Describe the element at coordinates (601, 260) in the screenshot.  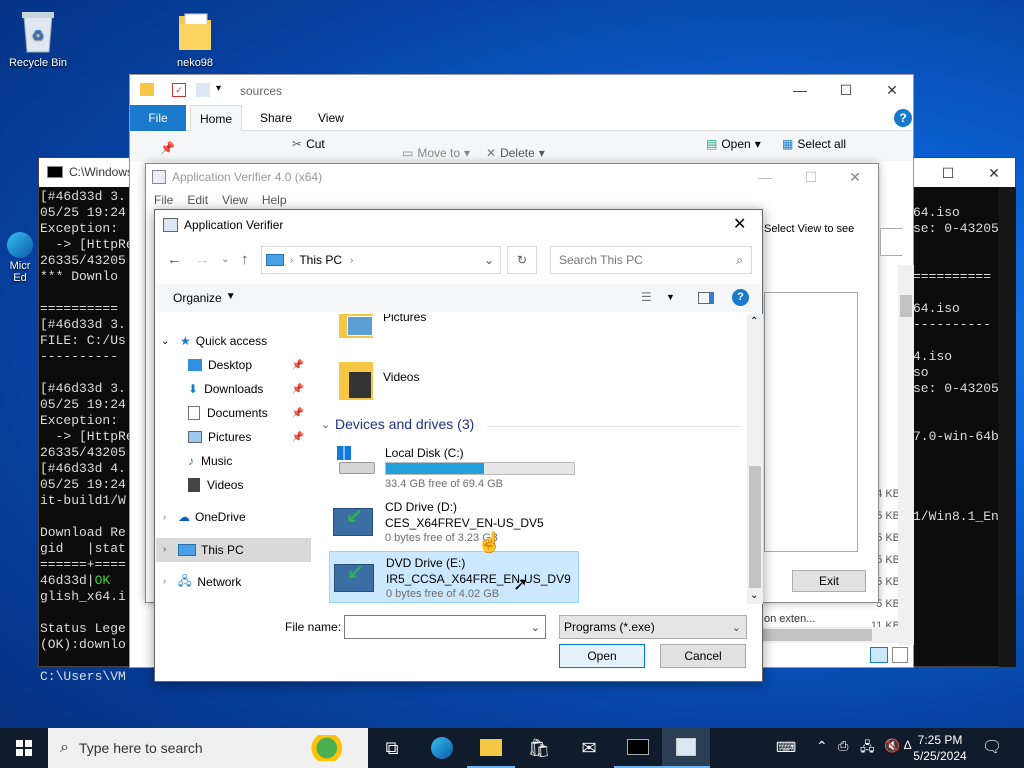
I see `search-input: Search This PC` at that location.